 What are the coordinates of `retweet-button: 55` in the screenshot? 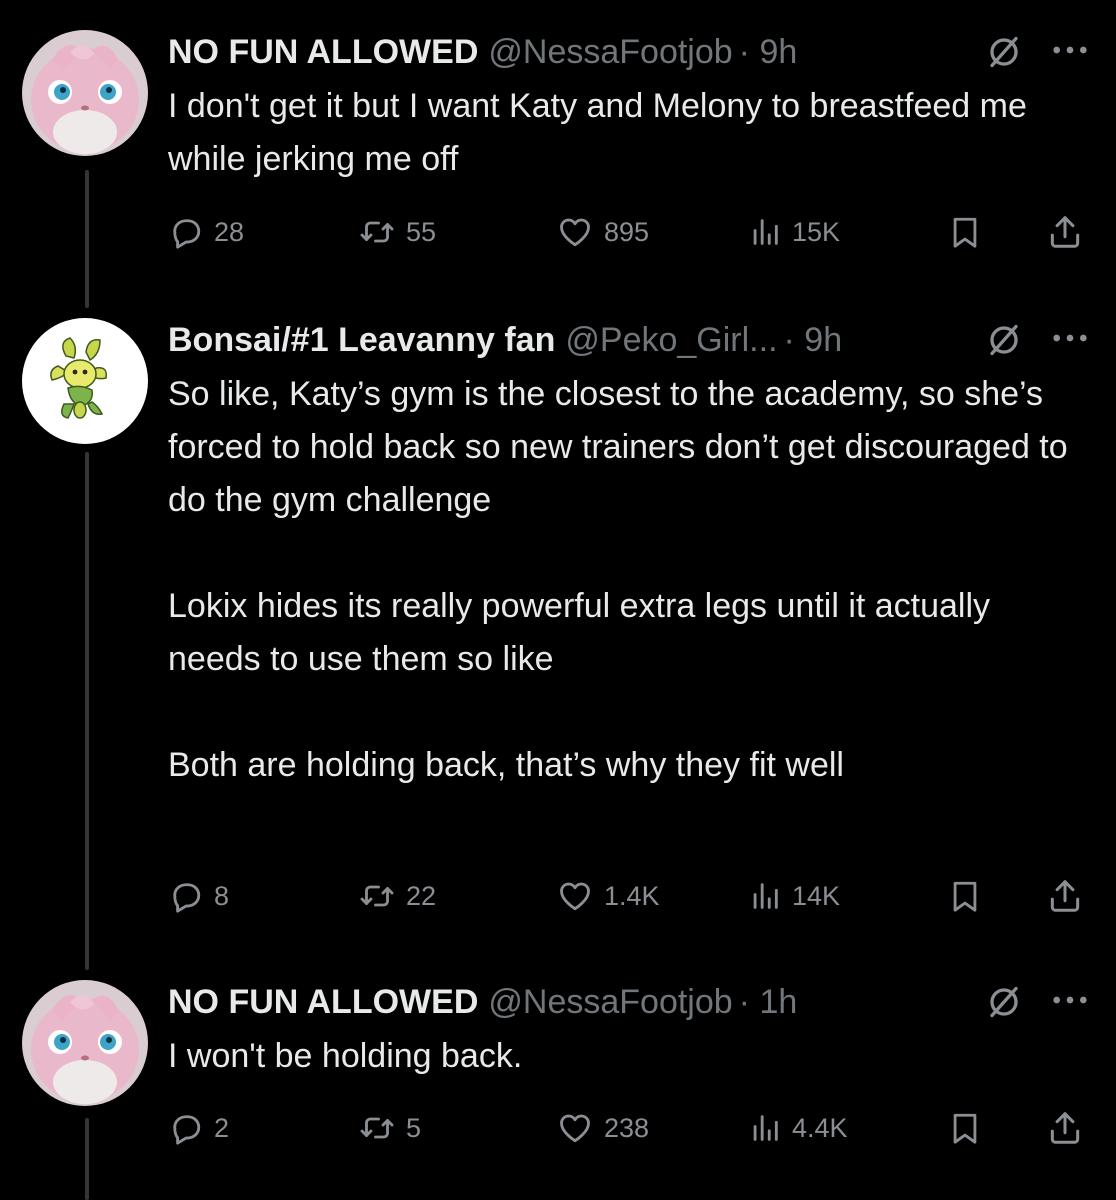 It's located at (397, 232).